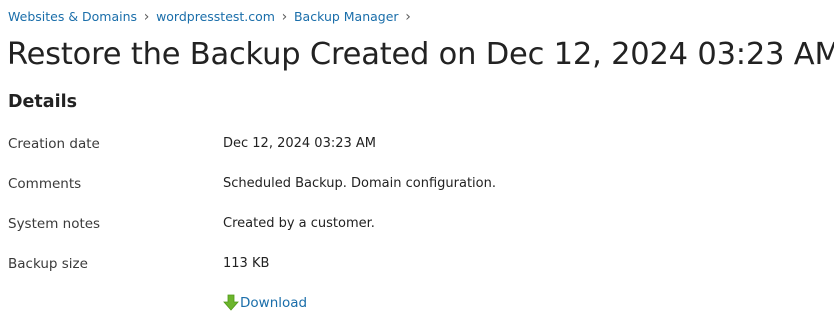  What do you see at coordinates (231, 303) in the screenshot?
I see `download-arrow-icon` at bounding box center [231, 303].